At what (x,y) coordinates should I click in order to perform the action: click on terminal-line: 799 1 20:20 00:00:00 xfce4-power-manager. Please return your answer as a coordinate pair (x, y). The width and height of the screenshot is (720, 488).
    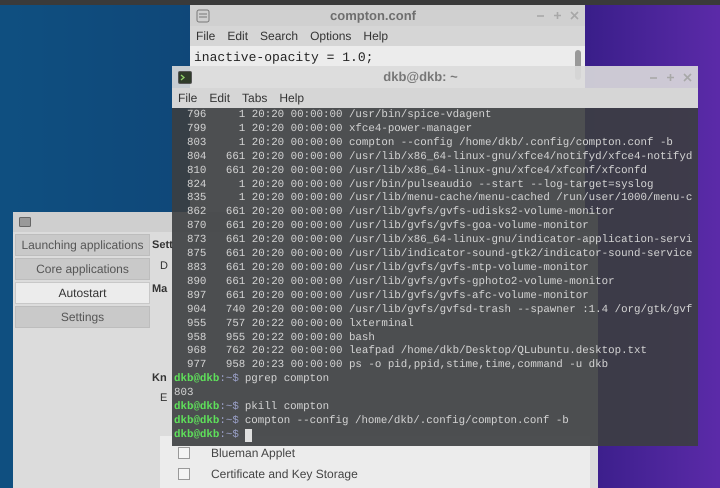
    Looking at the image, I should click on (330, 129).